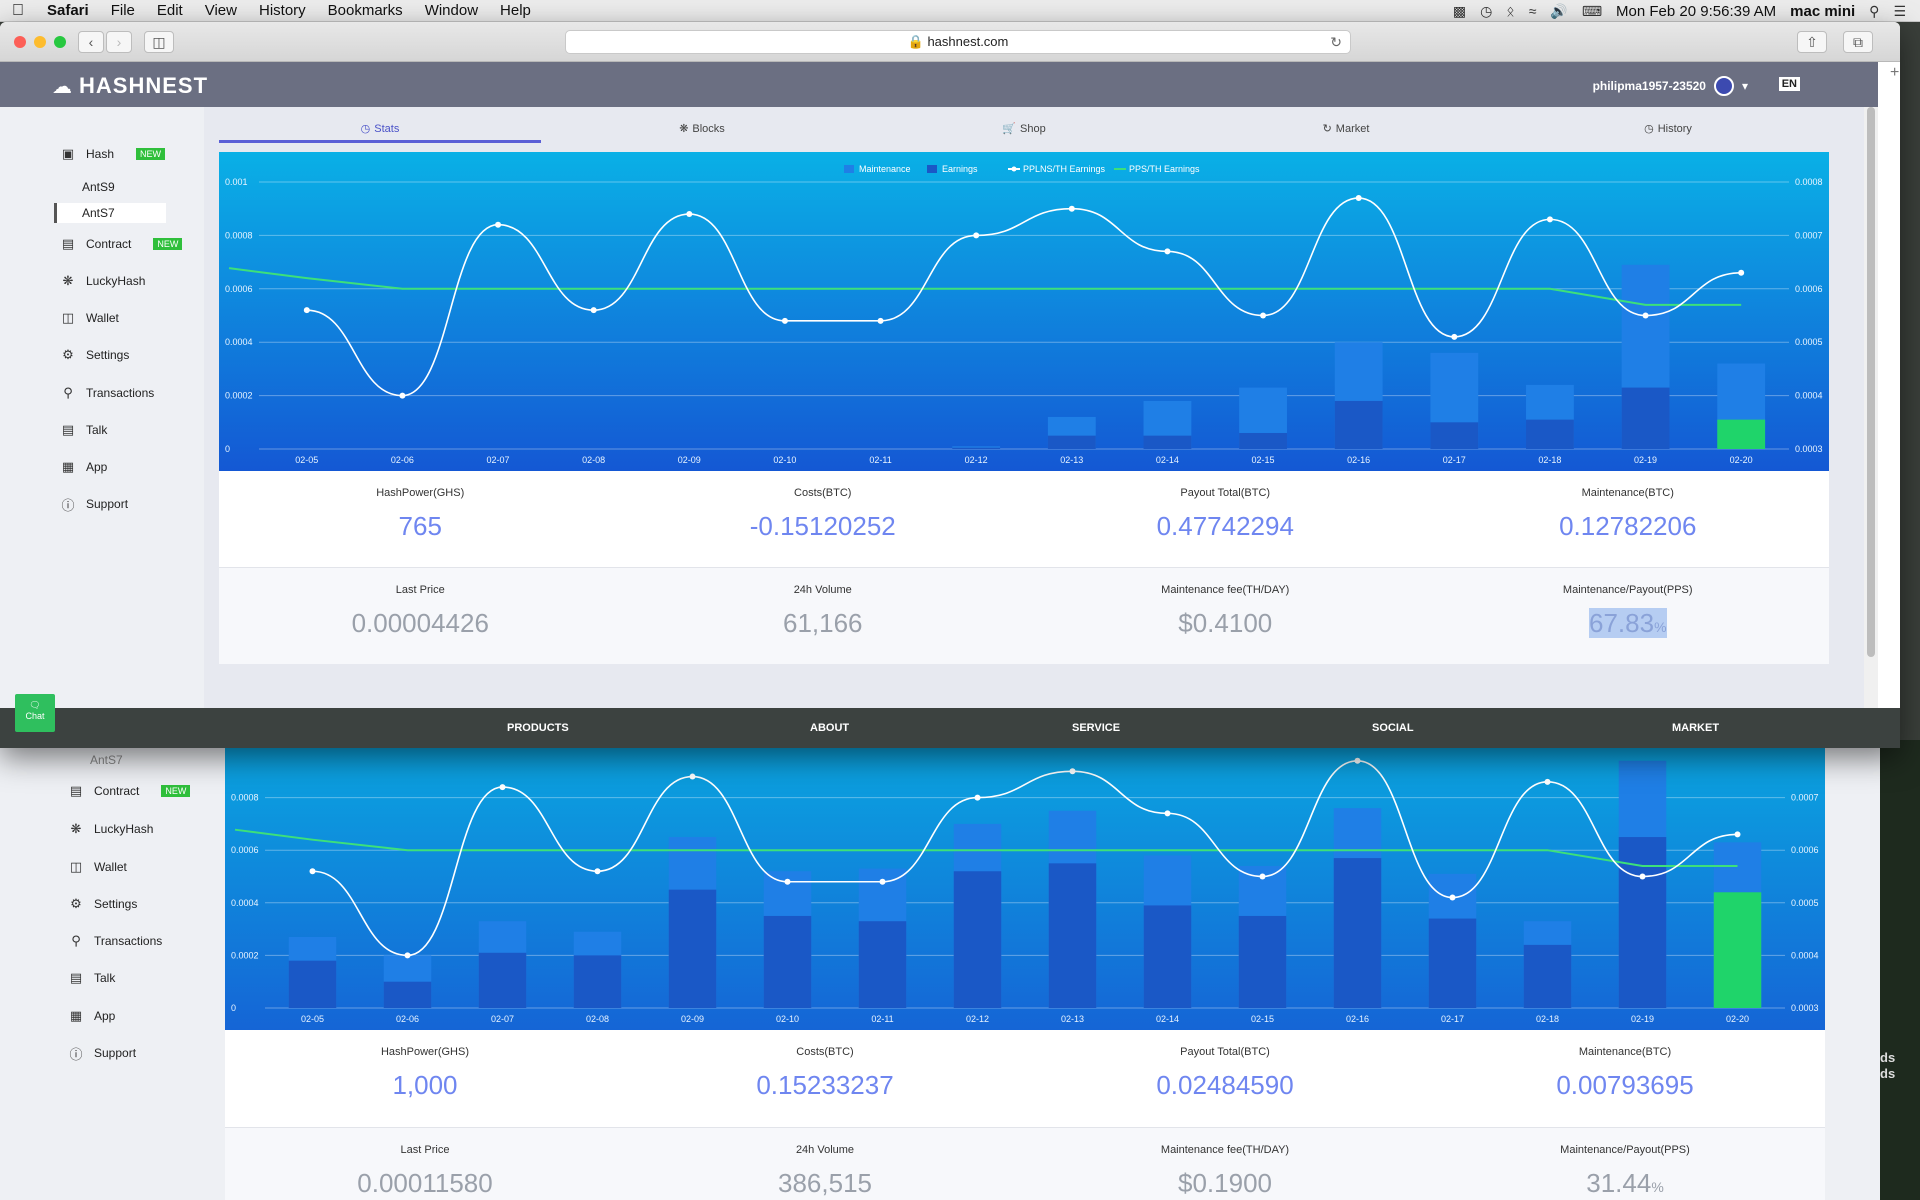  What do you see at coordinates (62, 86) in the screenshot?
I see `cloud-icon: ☁` at bounding box center [62, 86].